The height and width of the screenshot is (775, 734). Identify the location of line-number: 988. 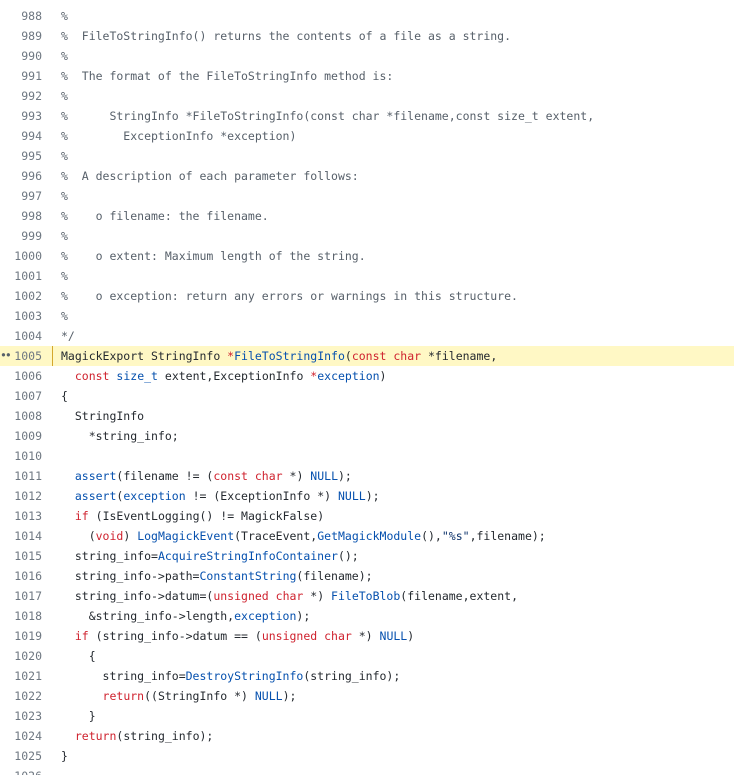
(21, 16).